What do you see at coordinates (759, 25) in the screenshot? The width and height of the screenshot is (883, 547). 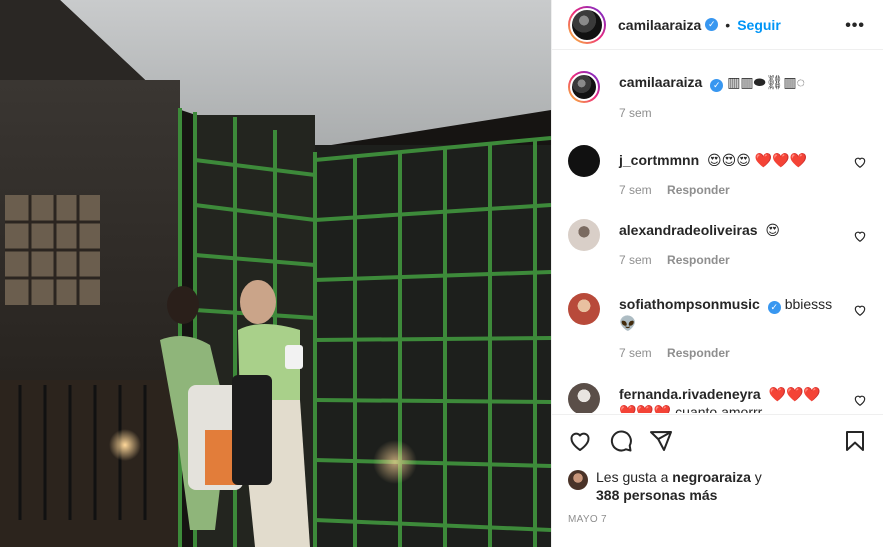 I see `follow-button: Seguir` at bounding box center [759, 25].